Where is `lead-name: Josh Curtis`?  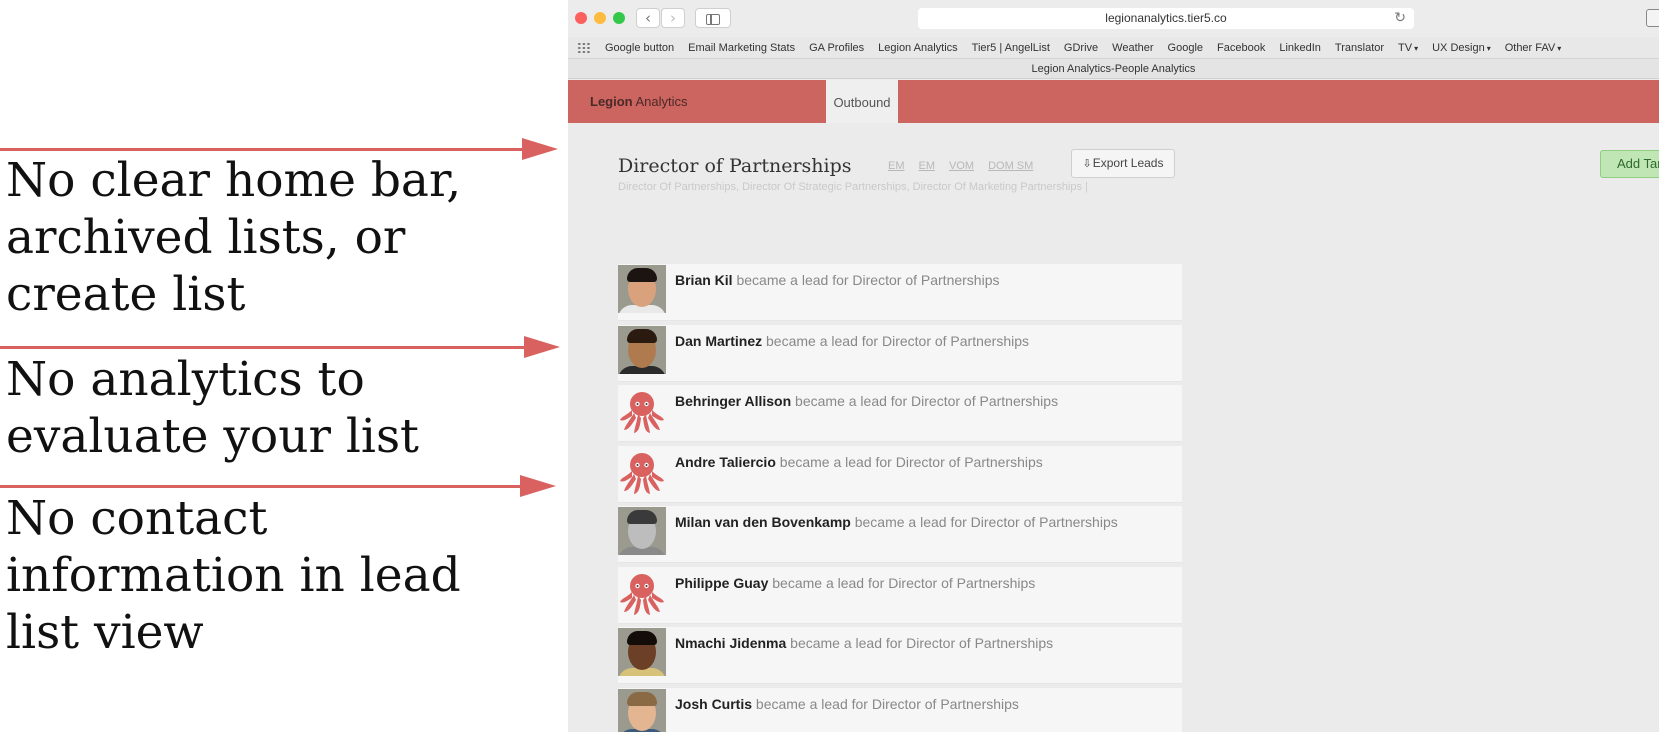 lead-name: Josh Curtis is located at coordinates (713, 704).